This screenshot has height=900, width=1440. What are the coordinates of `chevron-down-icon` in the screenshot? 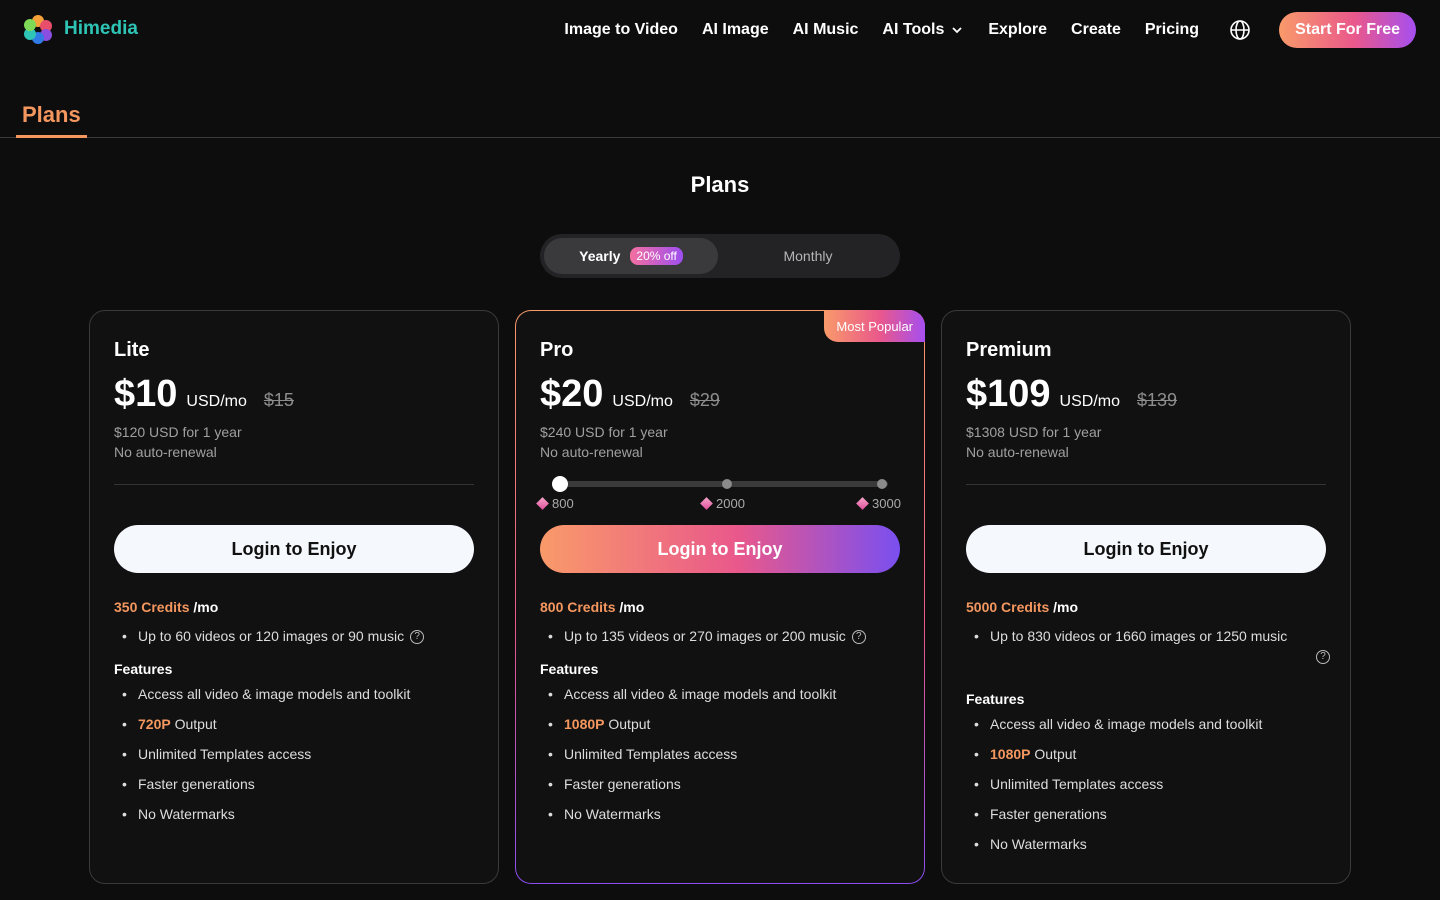 It's located at (957, 30).